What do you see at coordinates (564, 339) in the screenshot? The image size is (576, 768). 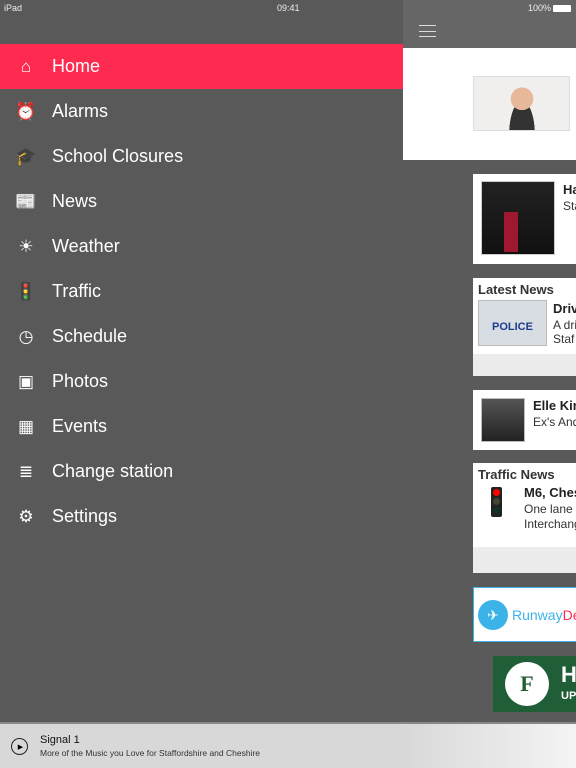 I see `news-summary-2: Staf` at bounding box center [564, 339].